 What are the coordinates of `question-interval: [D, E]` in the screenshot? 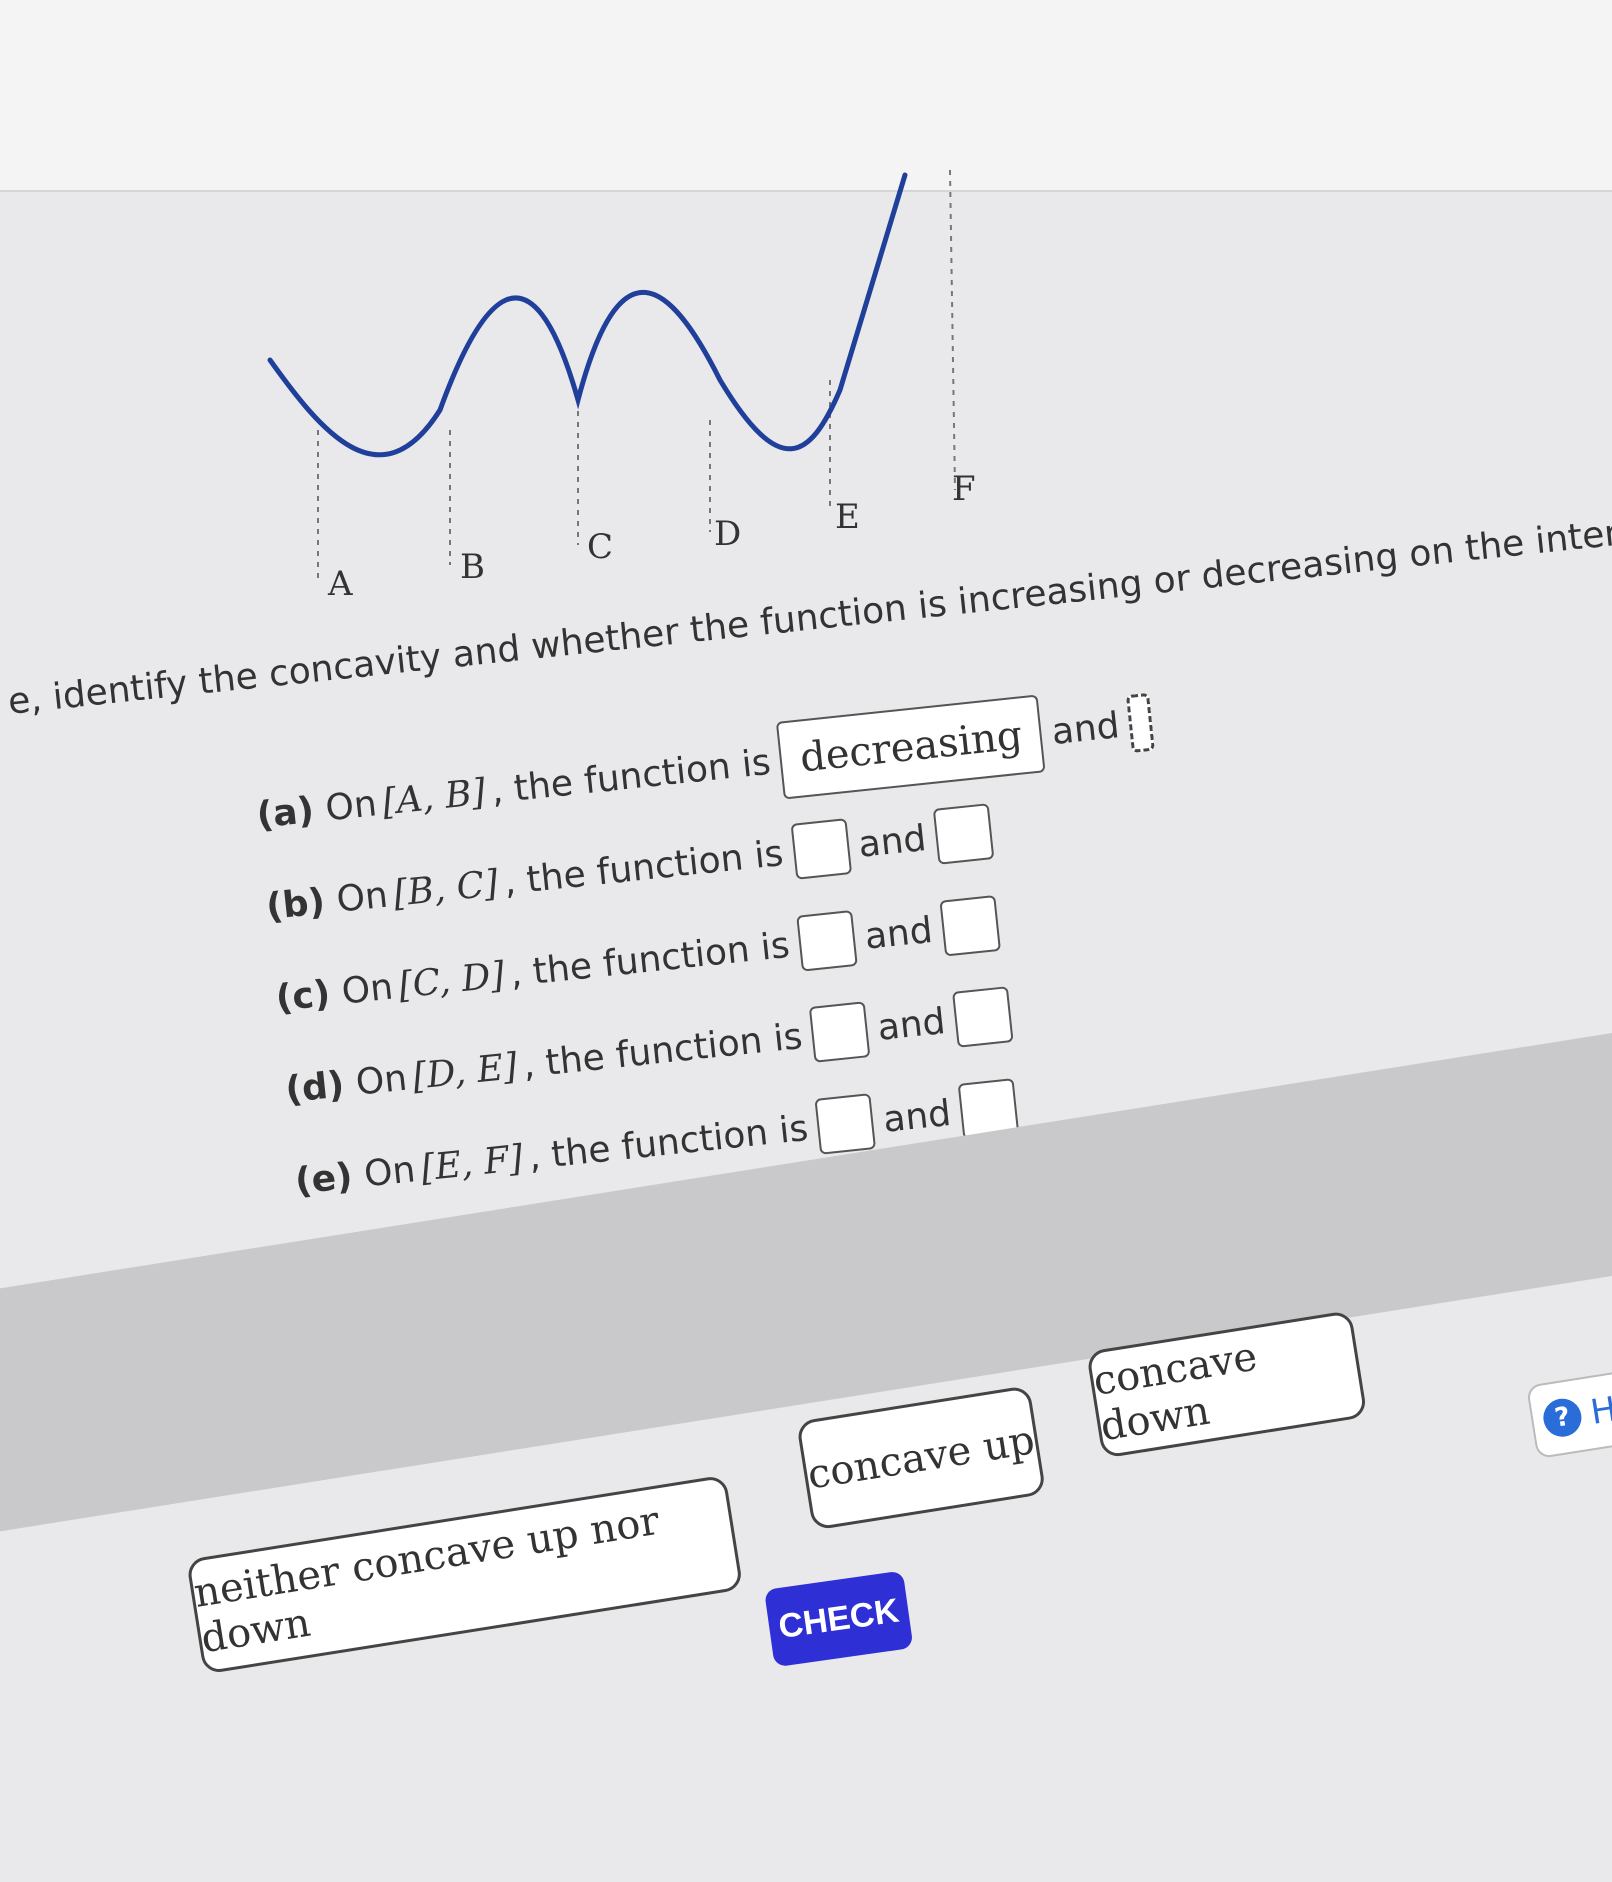 It's located at (465, 1071).